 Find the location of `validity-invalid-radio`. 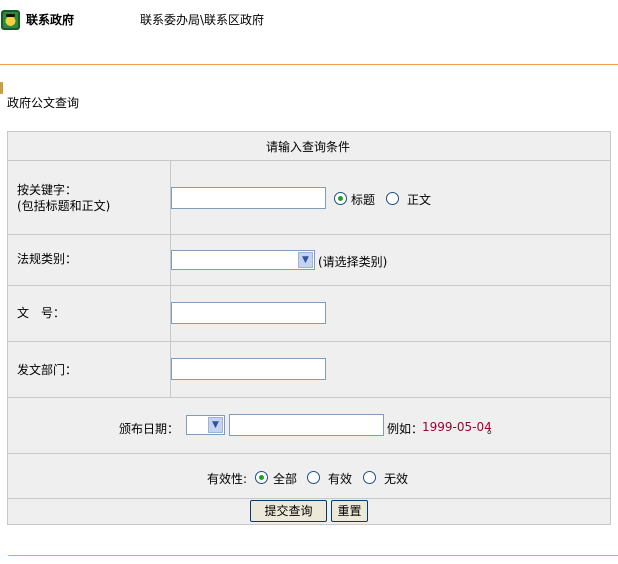

validity-invalid-radio is located at coordinates (369, 477).